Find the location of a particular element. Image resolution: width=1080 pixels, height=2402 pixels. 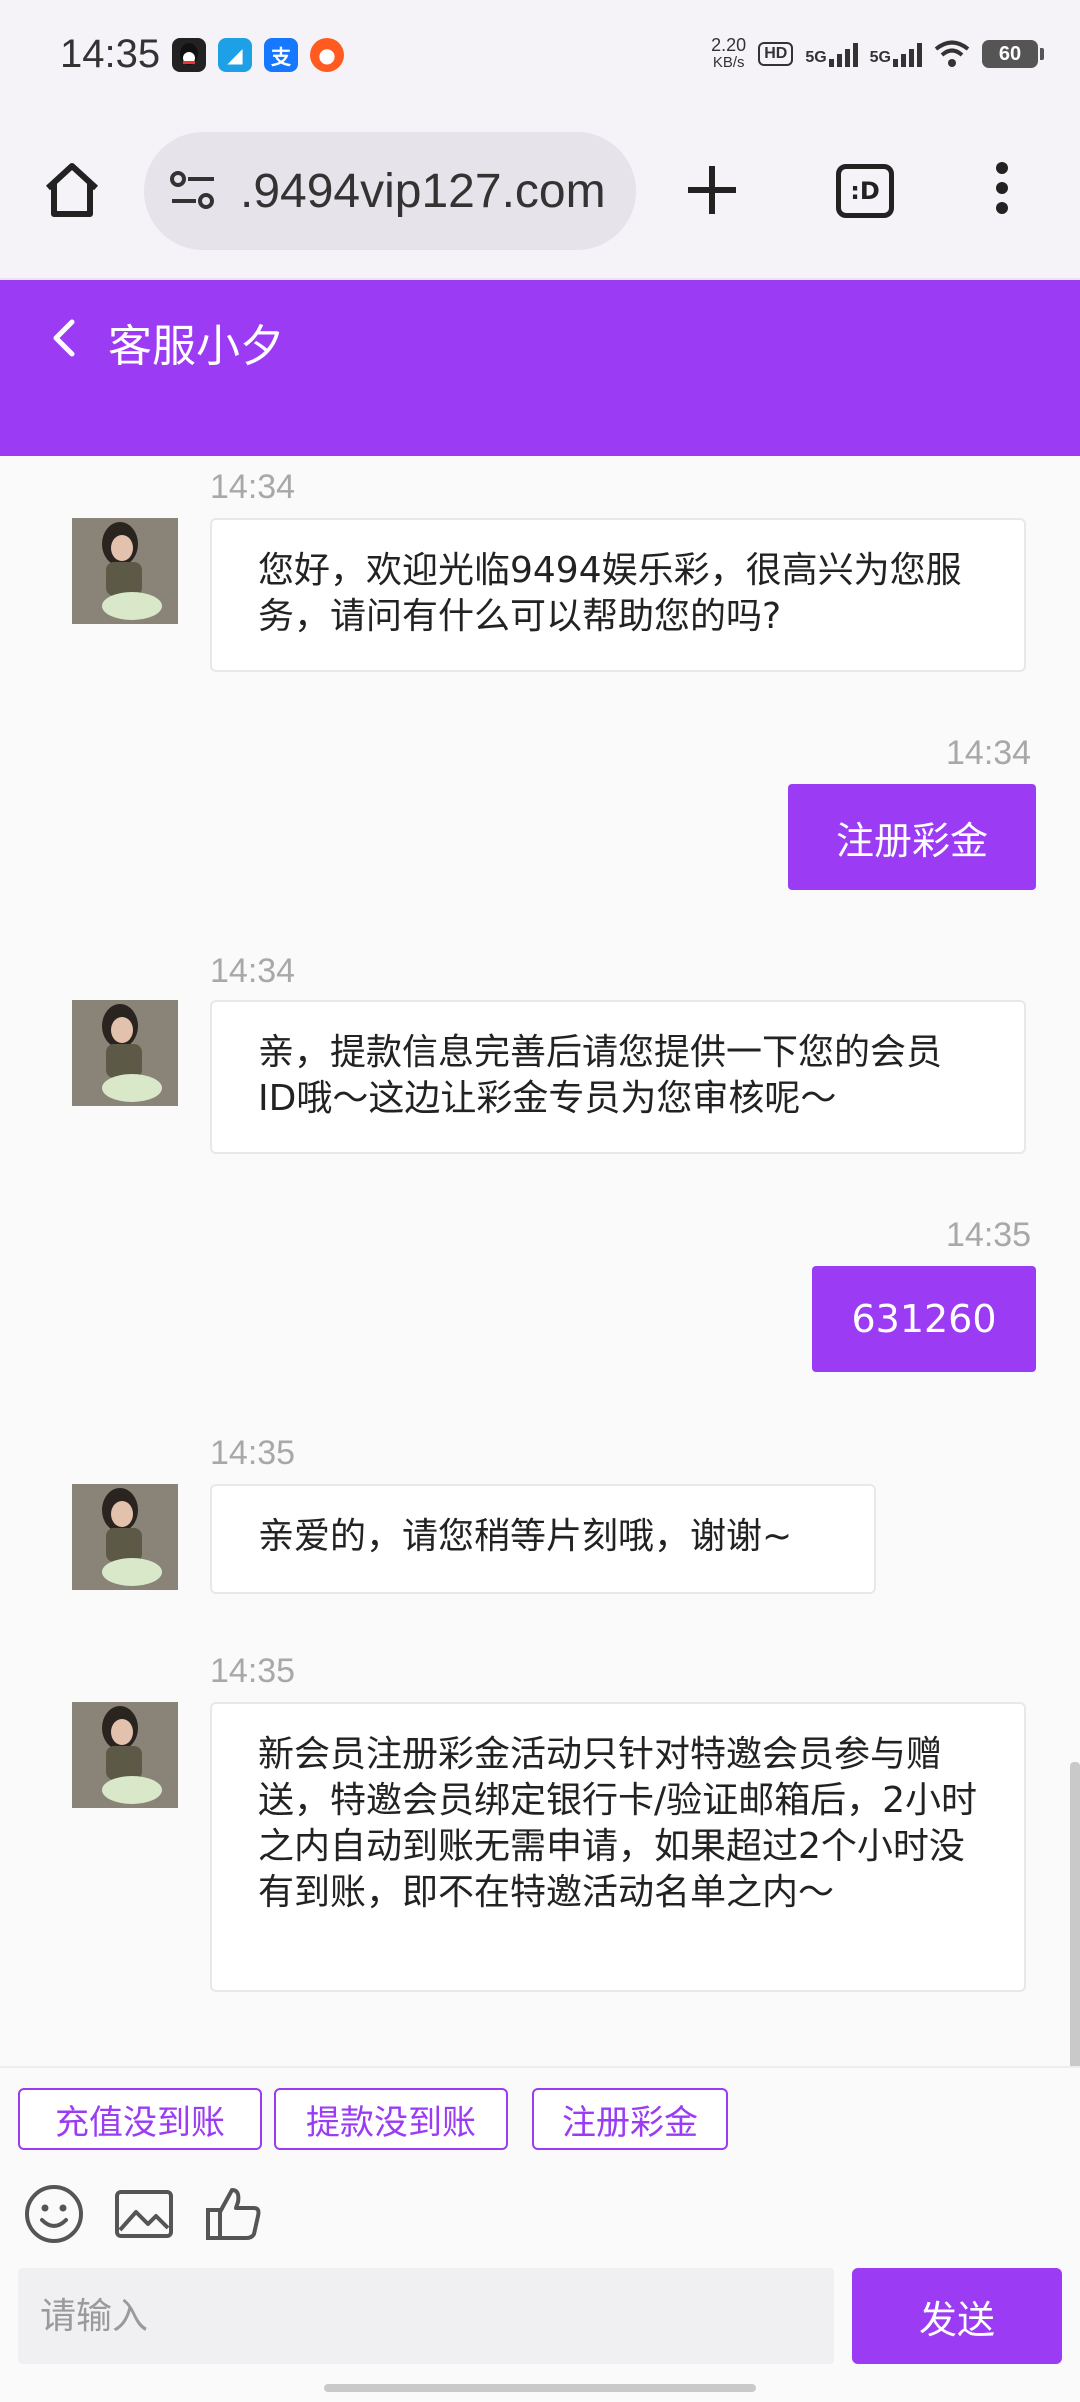

hd-icon: HD is located at coordinates (776, 54).